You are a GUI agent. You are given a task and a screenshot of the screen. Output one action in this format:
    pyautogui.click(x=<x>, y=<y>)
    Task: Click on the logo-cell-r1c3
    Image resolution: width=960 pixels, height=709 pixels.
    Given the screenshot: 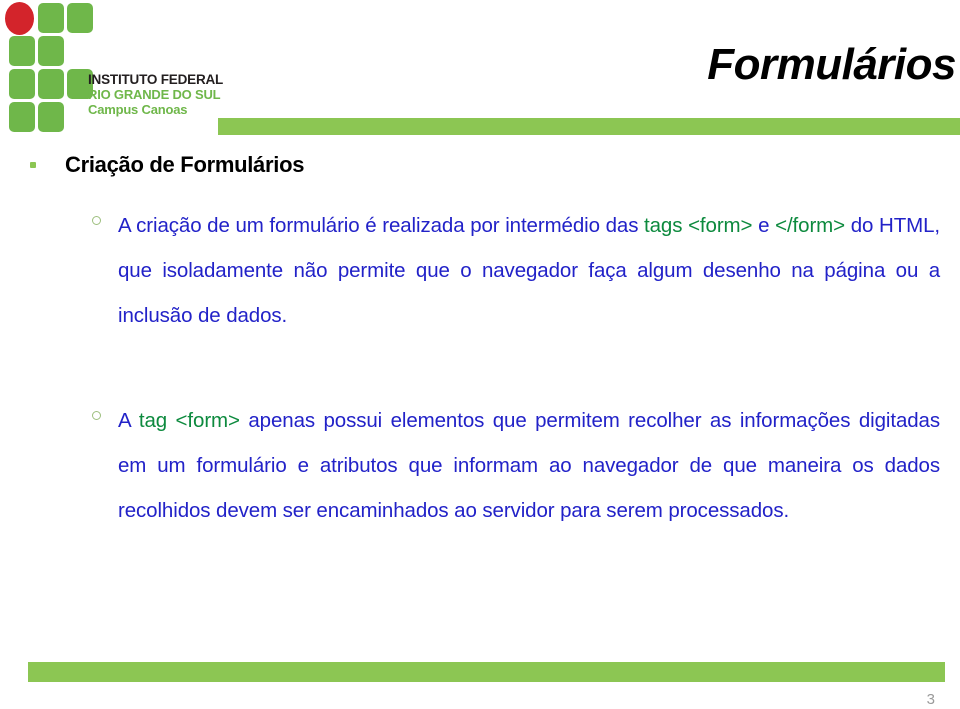 What is the action you would take?
    pyautogui.click(x=80, y=18)
    